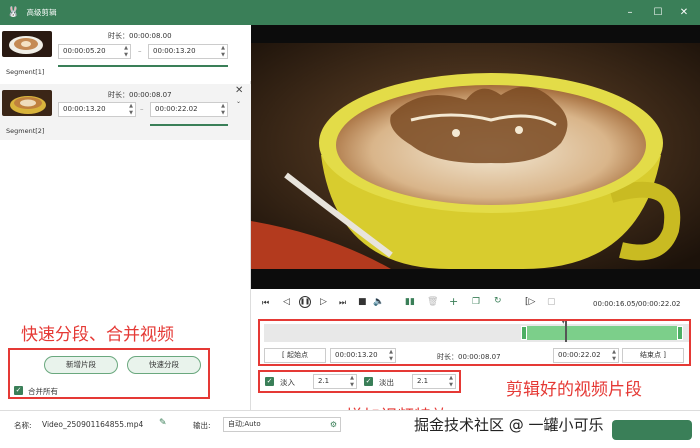 Image resolution: width=700 pixels, height=448 pixels. I want to click on fade-out-label: 淡出, so click(386, 382).